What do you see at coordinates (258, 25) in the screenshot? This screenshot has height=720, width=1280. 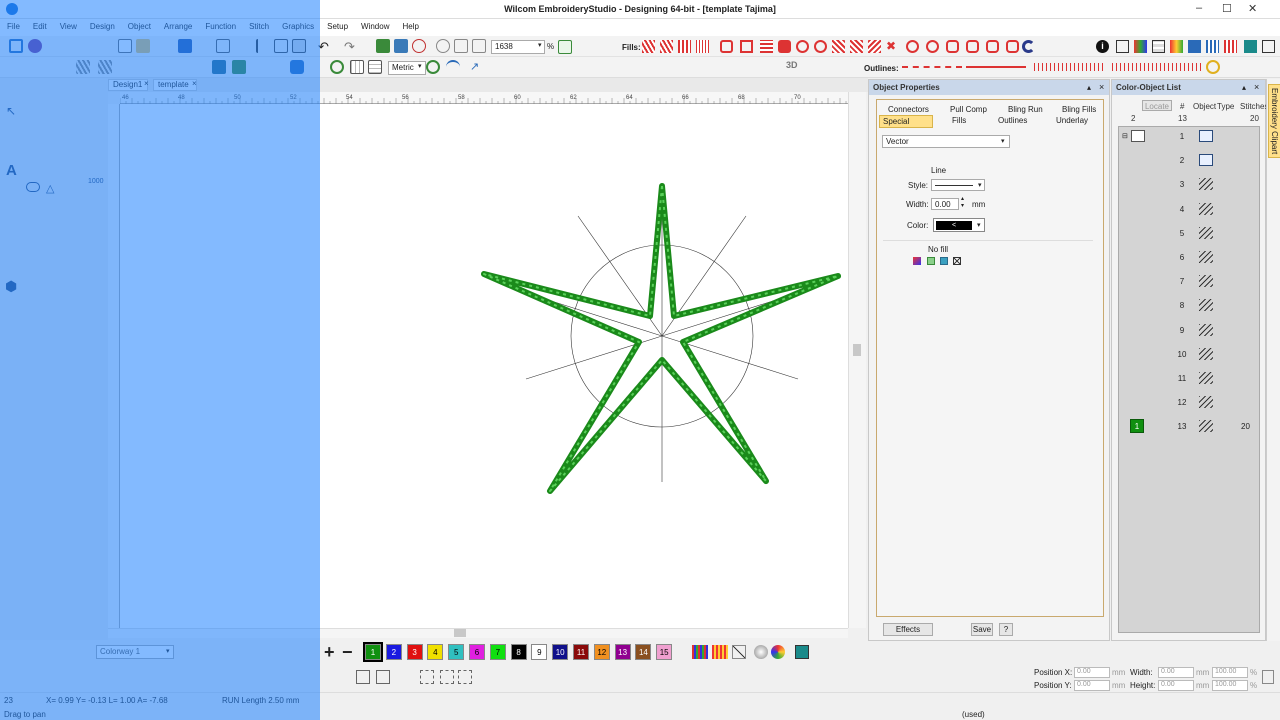 I see `menu-stitch: Stitch` at bounding box center [258, 25].